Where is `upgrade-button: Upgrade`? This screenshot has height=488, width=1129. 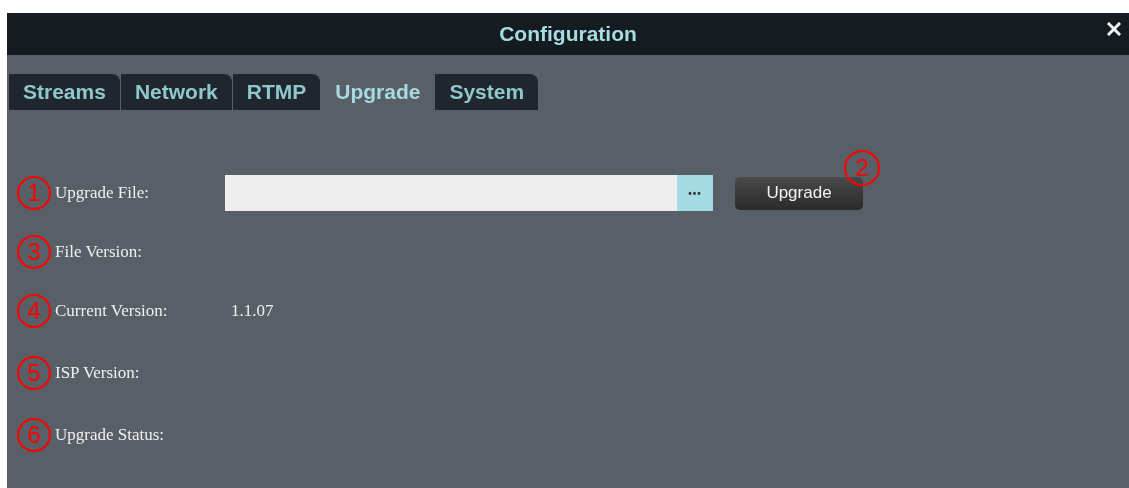 upgrade-button: Upgrade is located at coordinates (799, 193).